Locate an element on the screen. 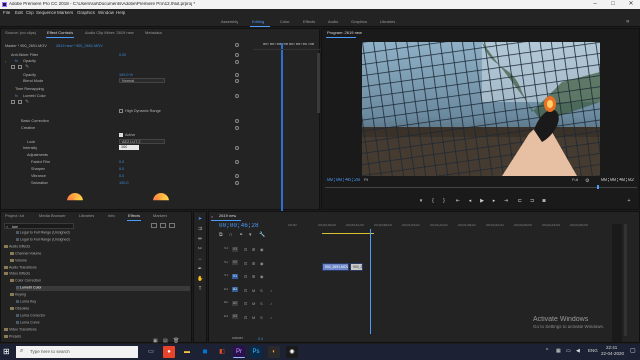  task-view-icon: ▭ is located at coordinates (151, 352).